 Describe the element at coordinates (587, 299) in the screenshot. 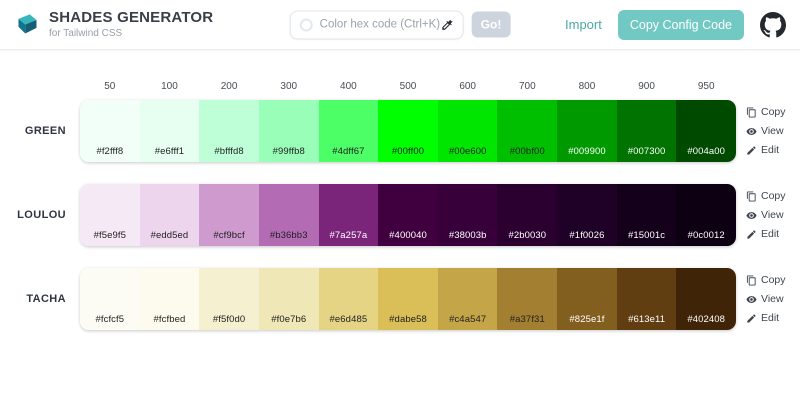

I see `swatch-tacha-800: #825e1f` at that location.